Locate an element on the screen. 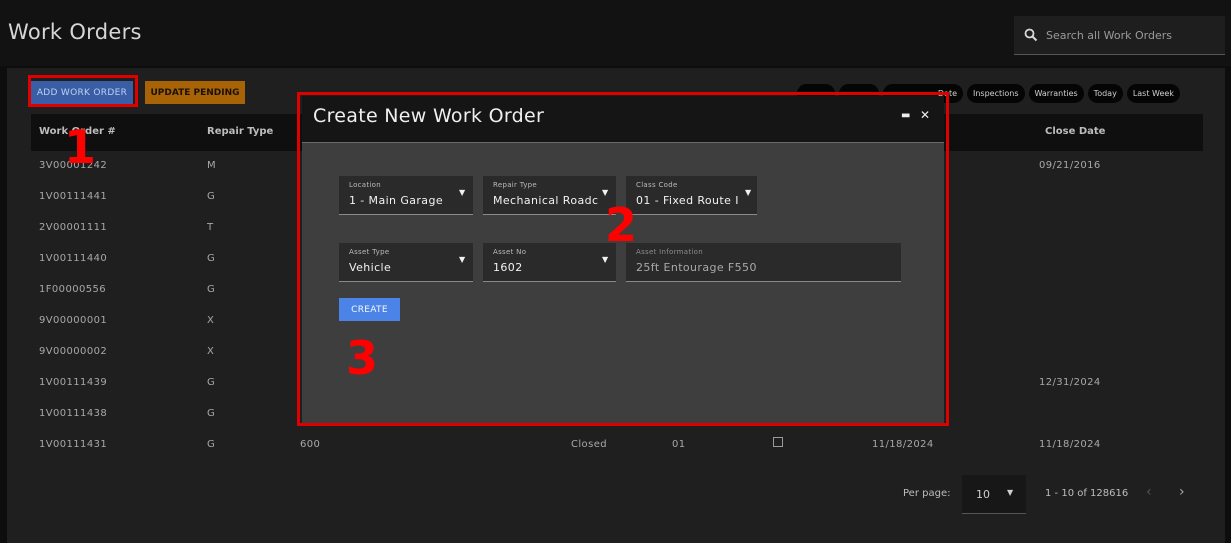 The image size is (1231, 543). search-icon is located at coordinates (1031, 35).